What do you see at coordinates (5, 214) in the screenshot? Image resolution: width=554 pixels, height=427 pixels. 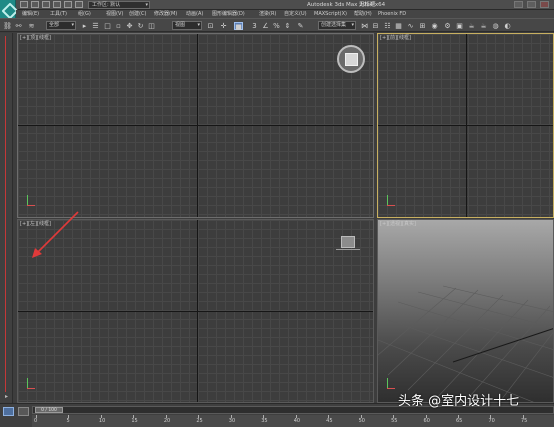 I see `red-guide-line` at bounding box center [5, 214].